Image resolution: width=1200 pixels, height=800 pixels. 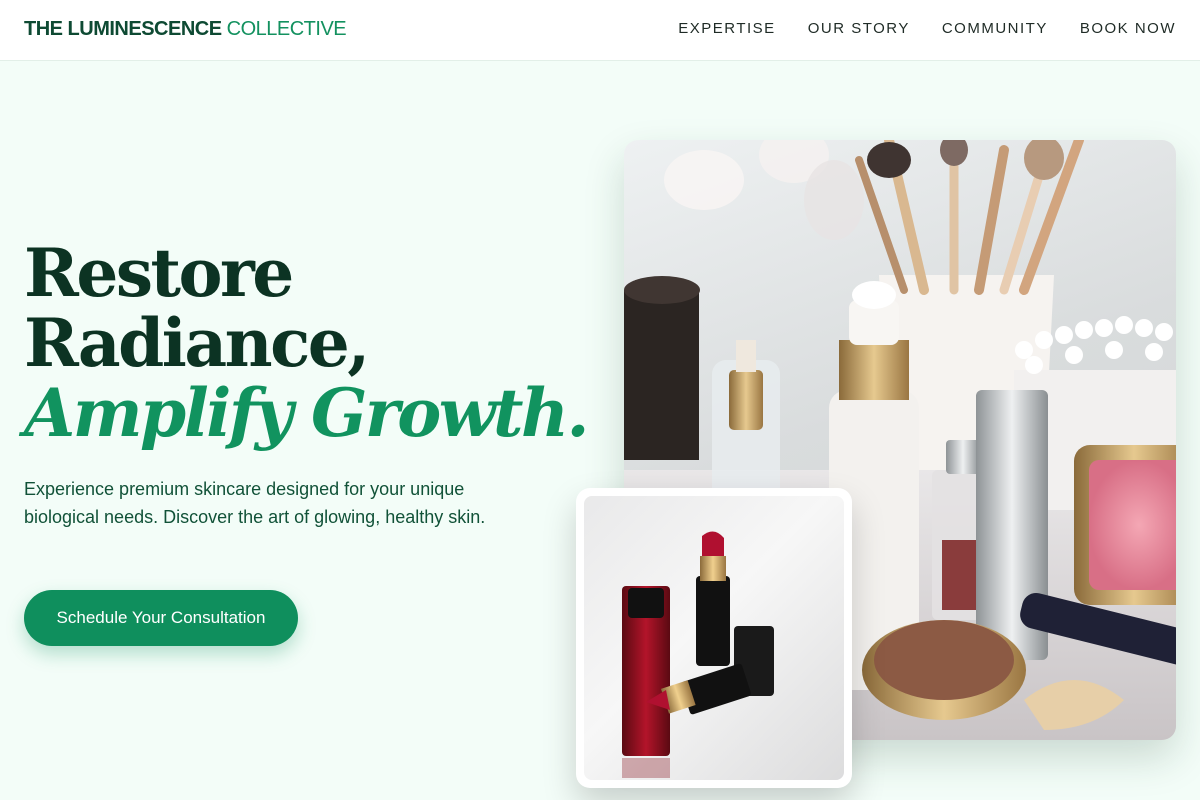 I want to click on nav-link-our-story: OUR STORY, so click(x=859, y=28).